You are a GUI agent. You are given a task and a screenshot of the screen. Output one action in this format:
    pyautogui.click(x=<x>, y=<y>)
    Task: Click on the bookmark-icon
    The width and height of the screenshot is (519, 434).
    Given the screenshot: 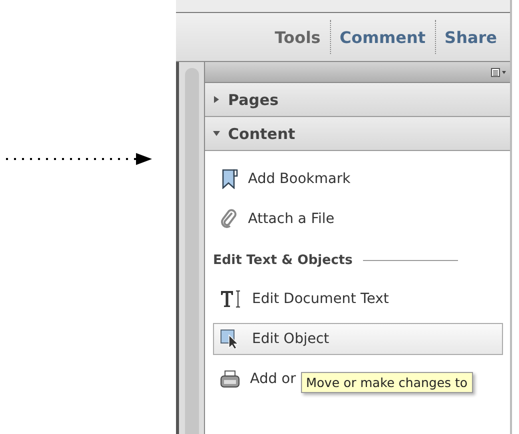 What is the action you would take?
    pyautogui.click(x=229, y=179)
    